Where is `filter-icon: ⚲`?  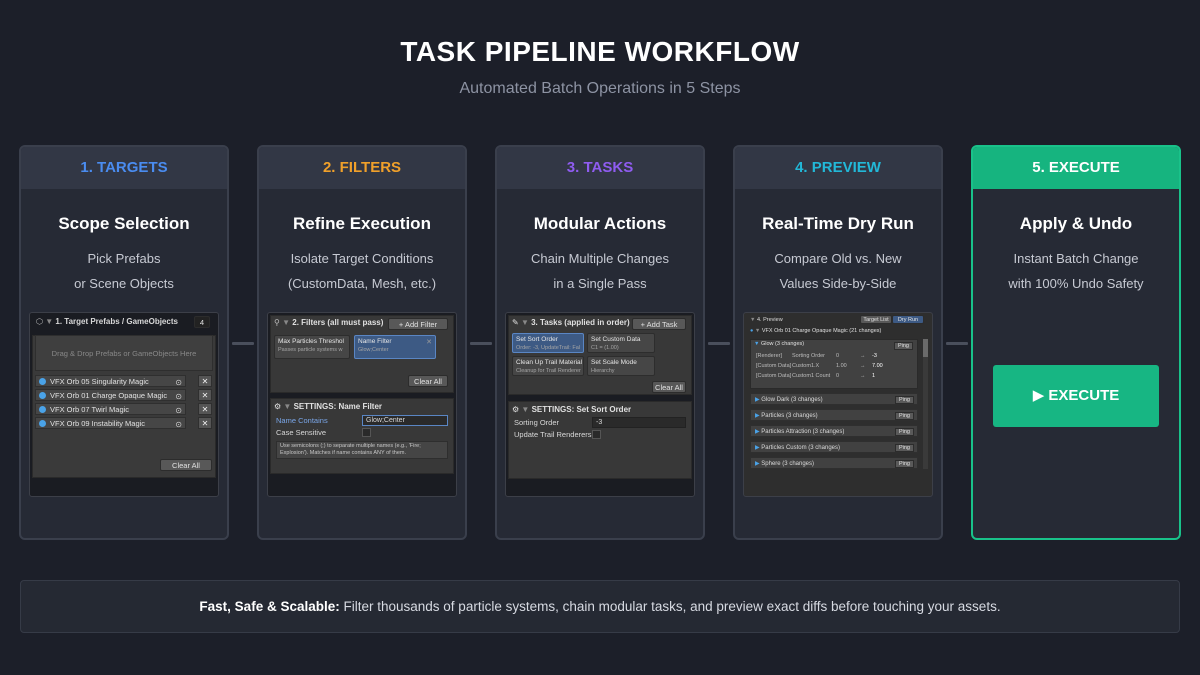
filter-icon: ⚲ is located at coordinates (277, 322).